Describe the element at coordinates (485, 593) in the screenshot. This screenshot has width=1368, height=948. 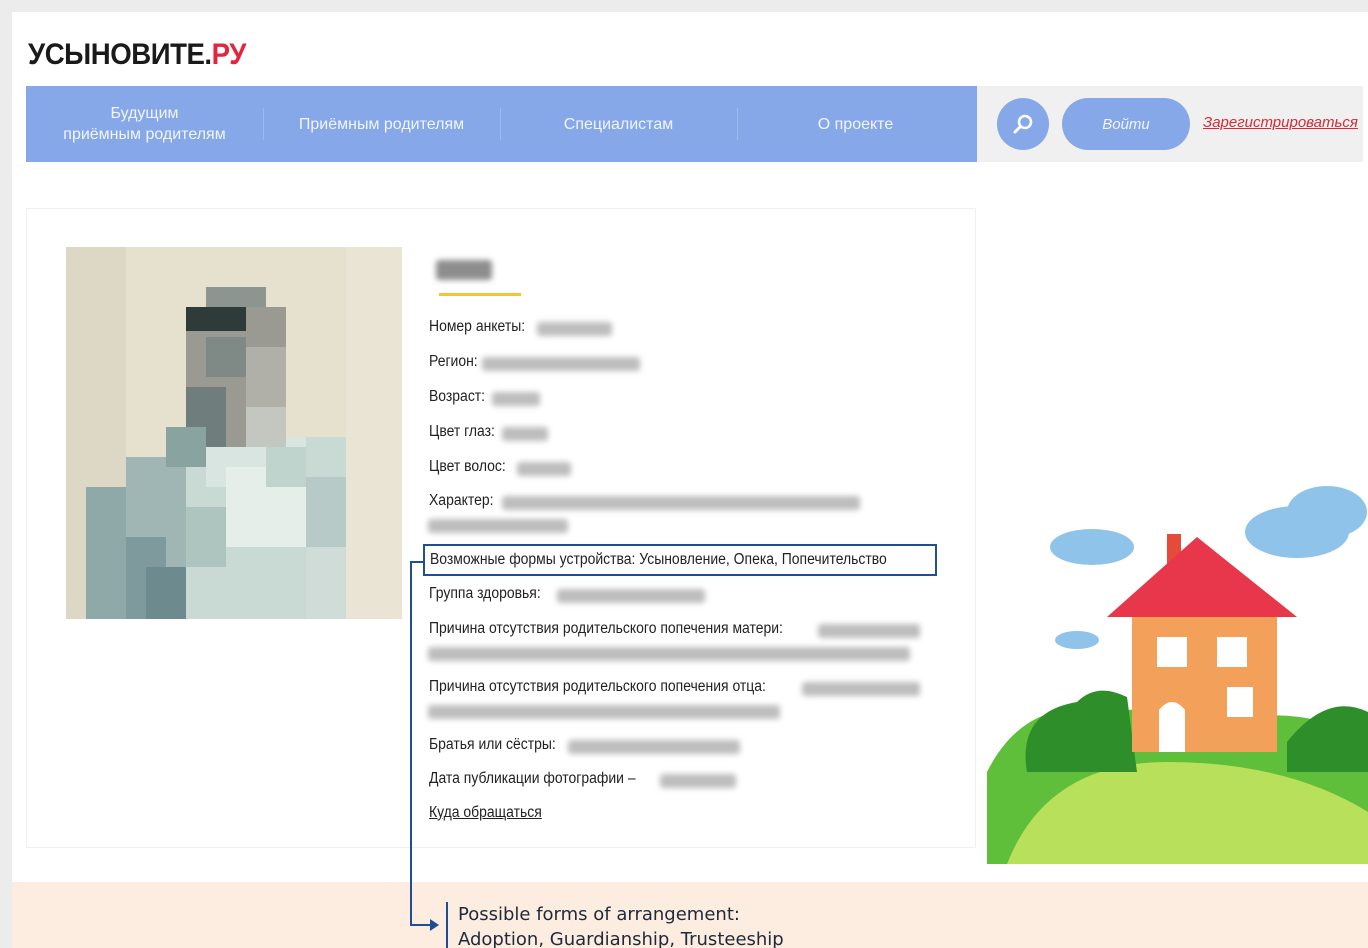
I see `field-health-group: Группа здоровья:` at that location.